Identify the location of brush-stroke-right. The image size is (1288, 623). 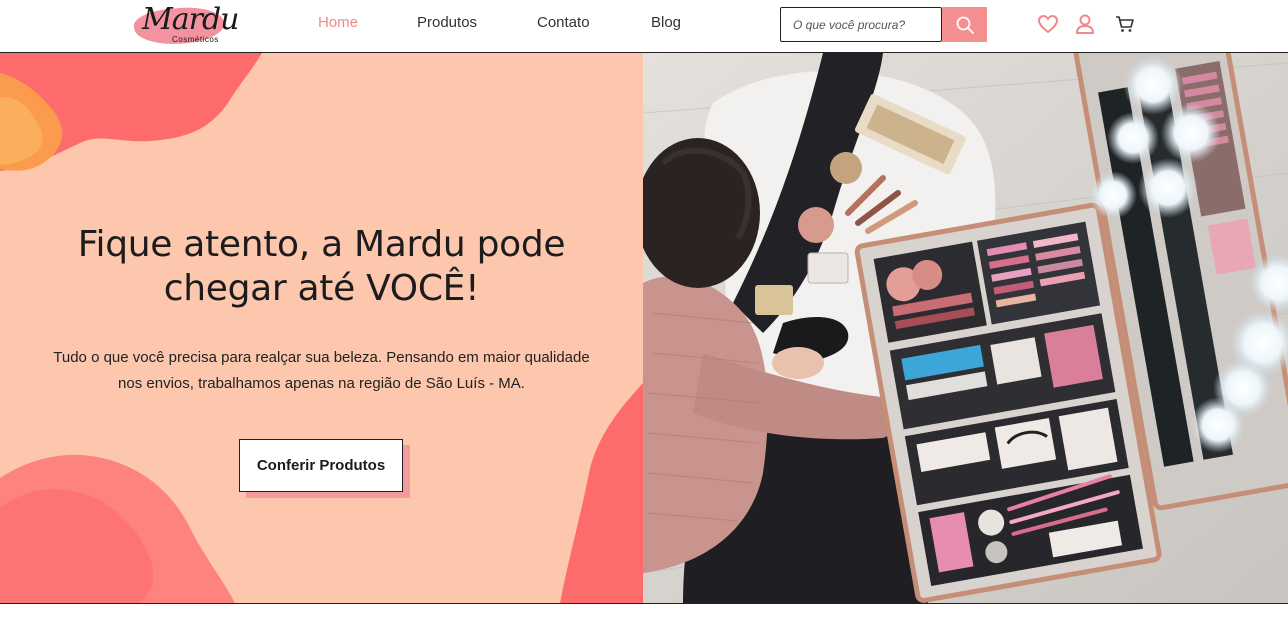
(601, 493).